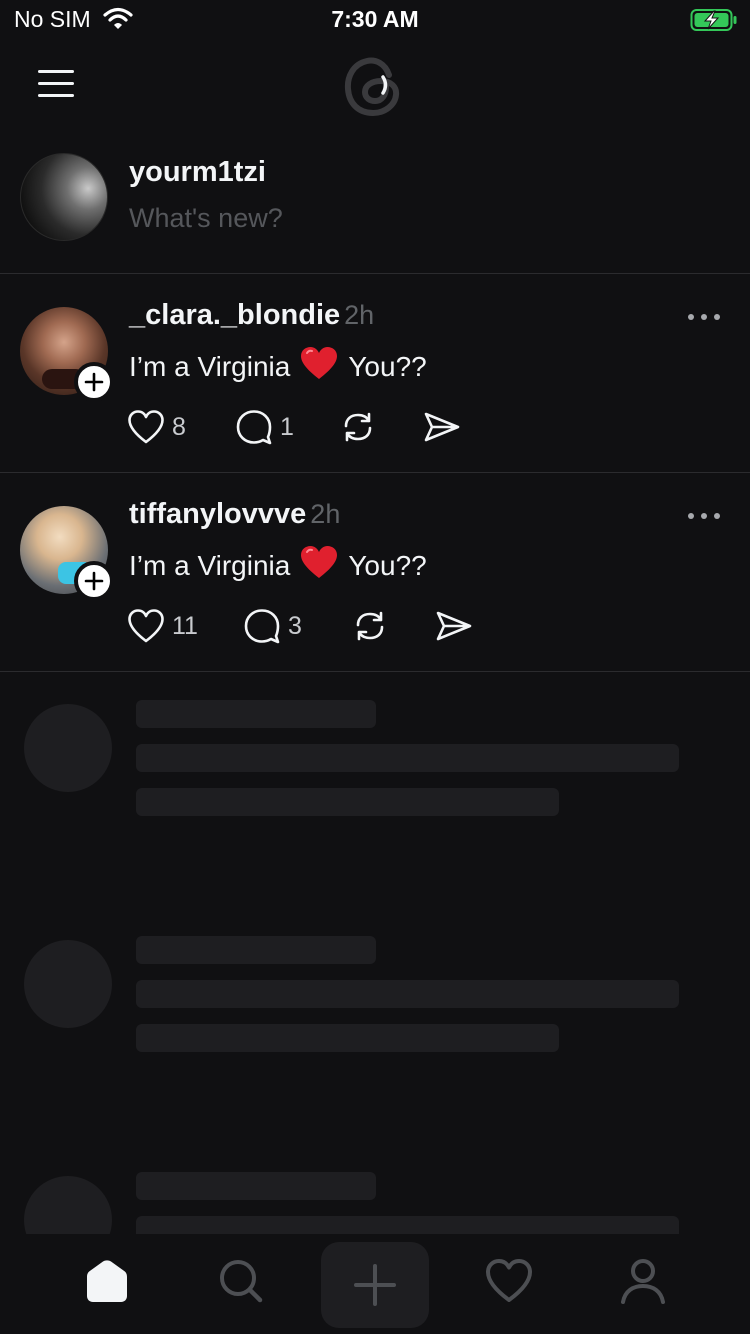 The image size is (750, 1334). I want to click on composer-input: What's new?, so click(206, 218).